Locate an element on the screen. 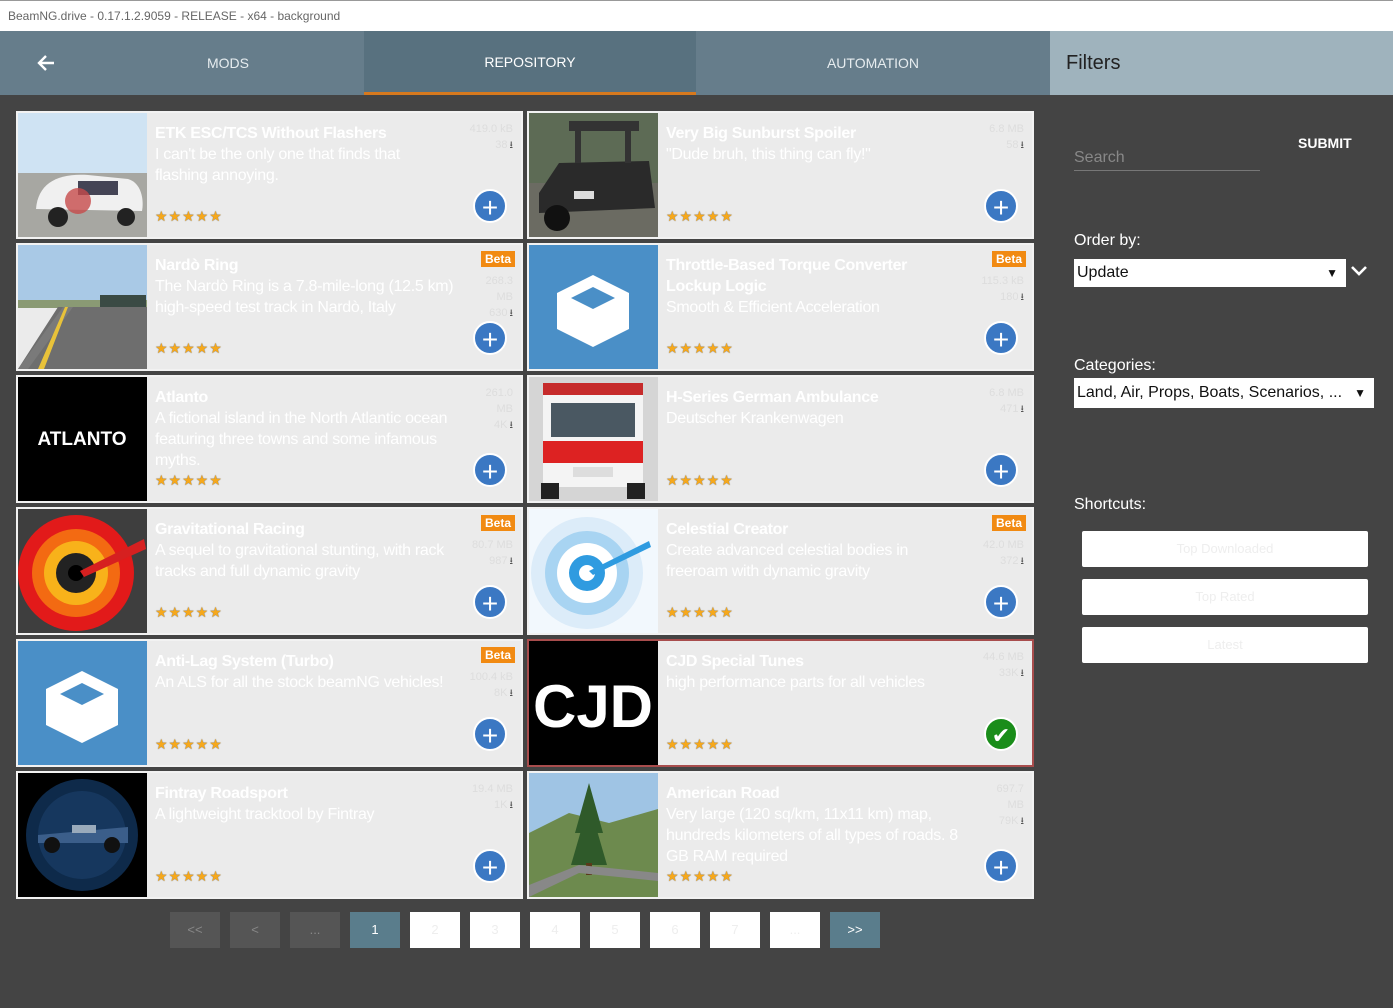 The image size is (1393, 1008). shortcut-top-downloaded: Top Downloaded is located at coordinates (1225, 549).